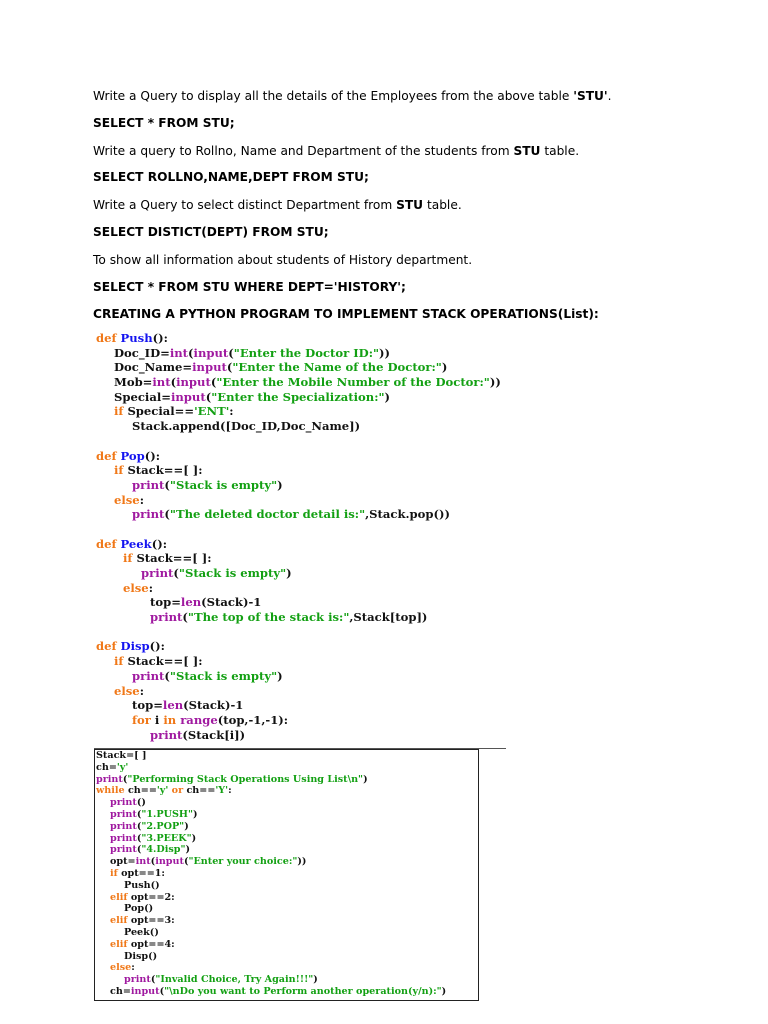  What do you see at coordinates (298, 646) in the screenshot?
I see `code-line: def Disp():` at bounding box center [298, 646].